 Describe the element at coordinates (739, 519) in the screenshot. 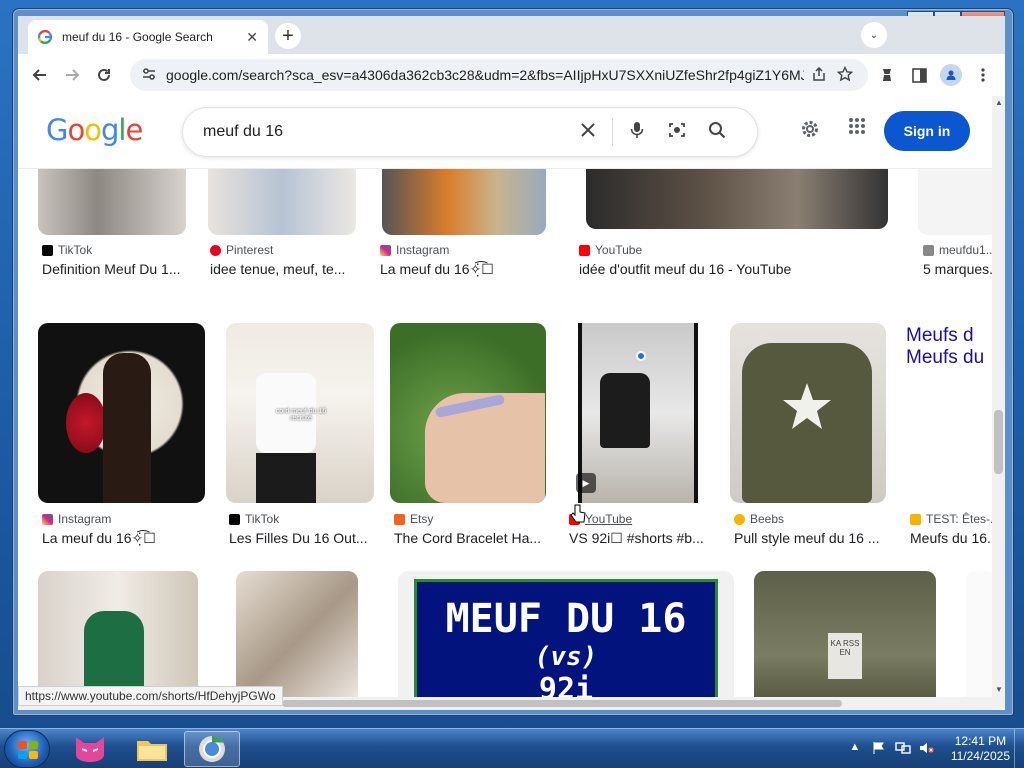

I see `beebs-favicon-icon` at that location.